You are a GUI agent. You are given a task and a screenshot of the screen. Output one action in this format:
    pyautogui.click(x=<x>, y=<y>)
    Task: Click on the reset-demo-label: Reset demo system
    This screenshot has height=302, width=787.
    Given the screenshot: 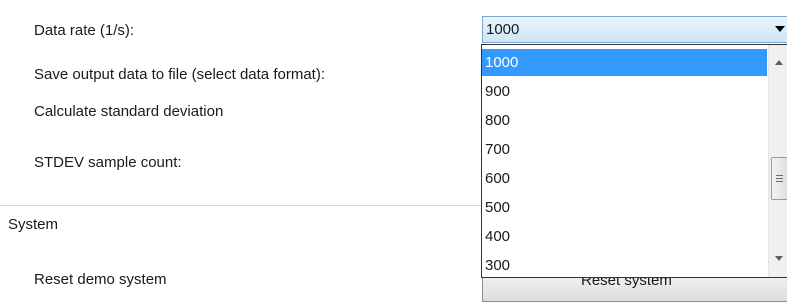 What is the action you would take?
    pyautogui.click(x=100, y=279)
    